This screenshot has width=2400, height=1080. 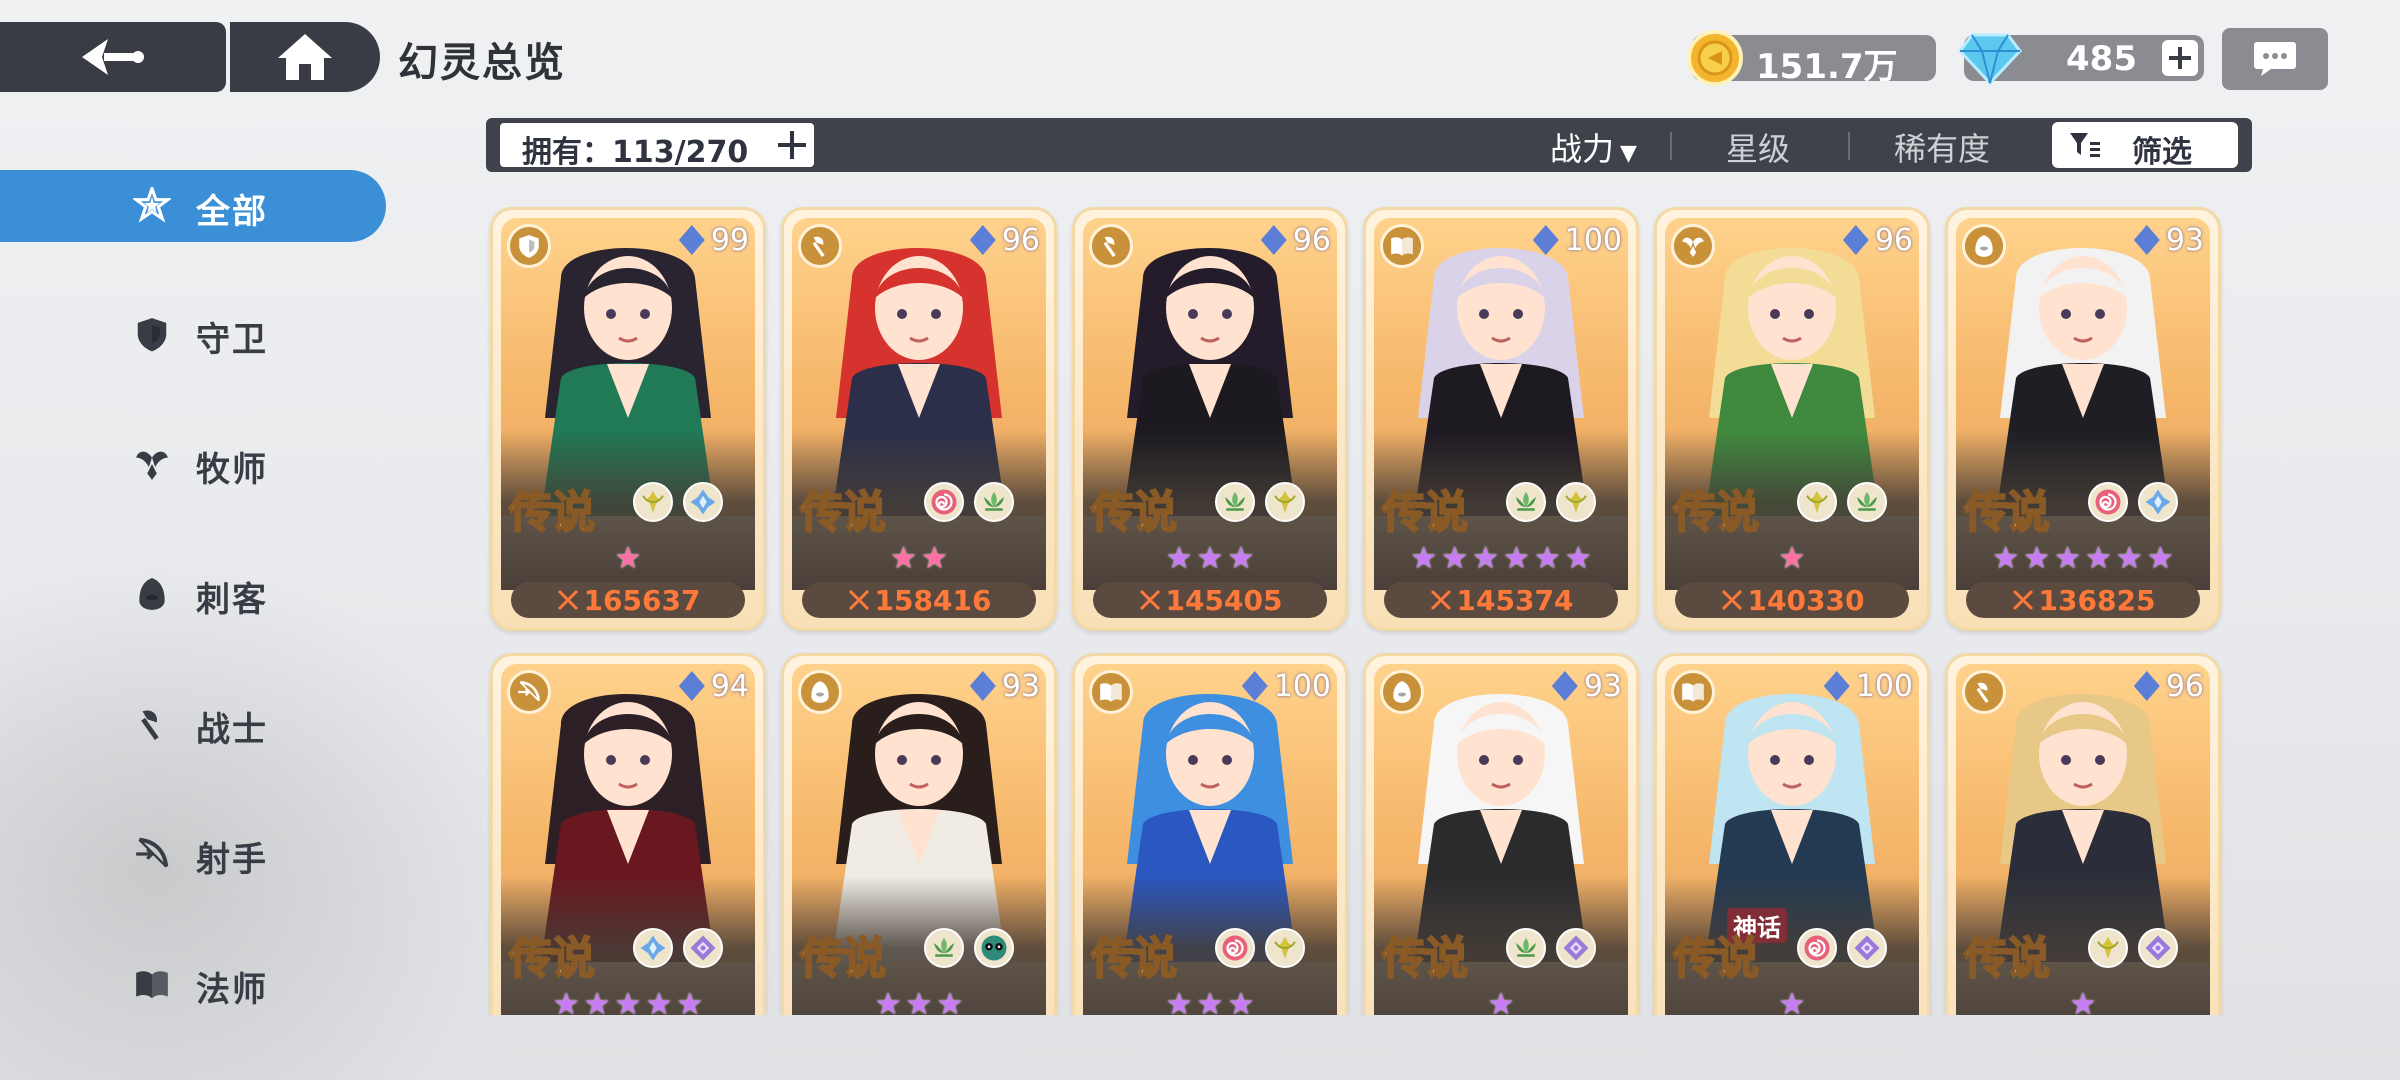 What do you see at coordinates (919, 834) in the screenshot?
I see `hero-card: 93 传说 ★ ★ ★` at bounding box center [919, 834].